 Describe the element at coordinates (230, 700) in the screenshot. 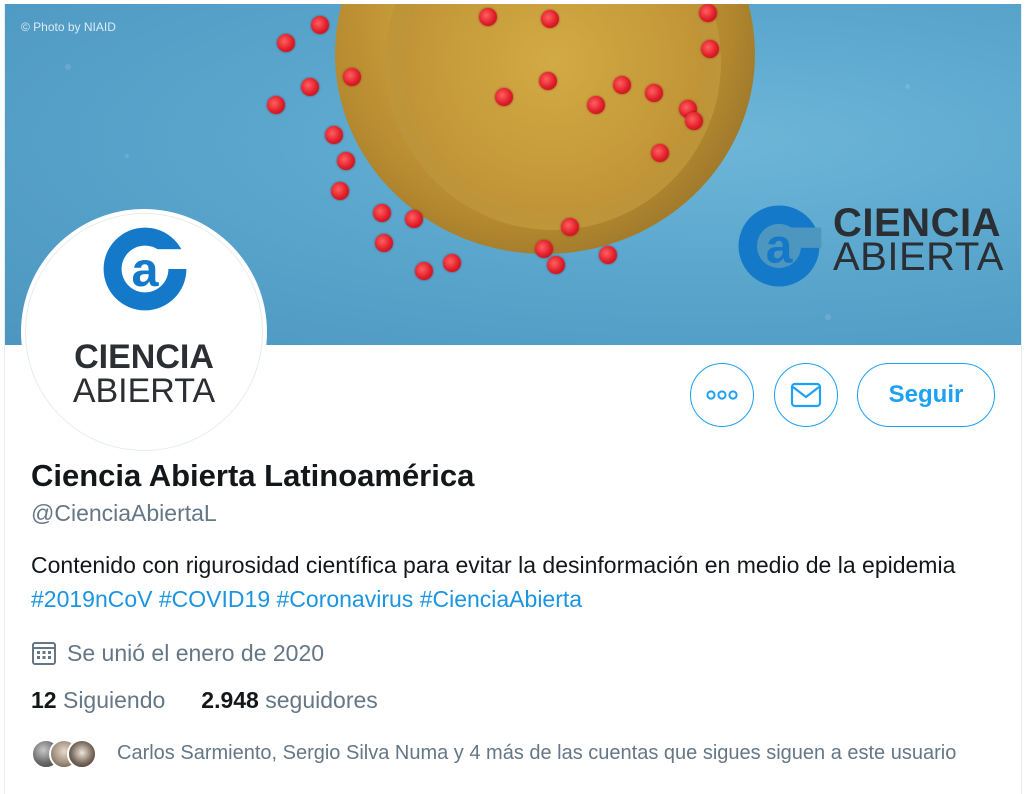

I see `followers-count: 2.948` at that location.